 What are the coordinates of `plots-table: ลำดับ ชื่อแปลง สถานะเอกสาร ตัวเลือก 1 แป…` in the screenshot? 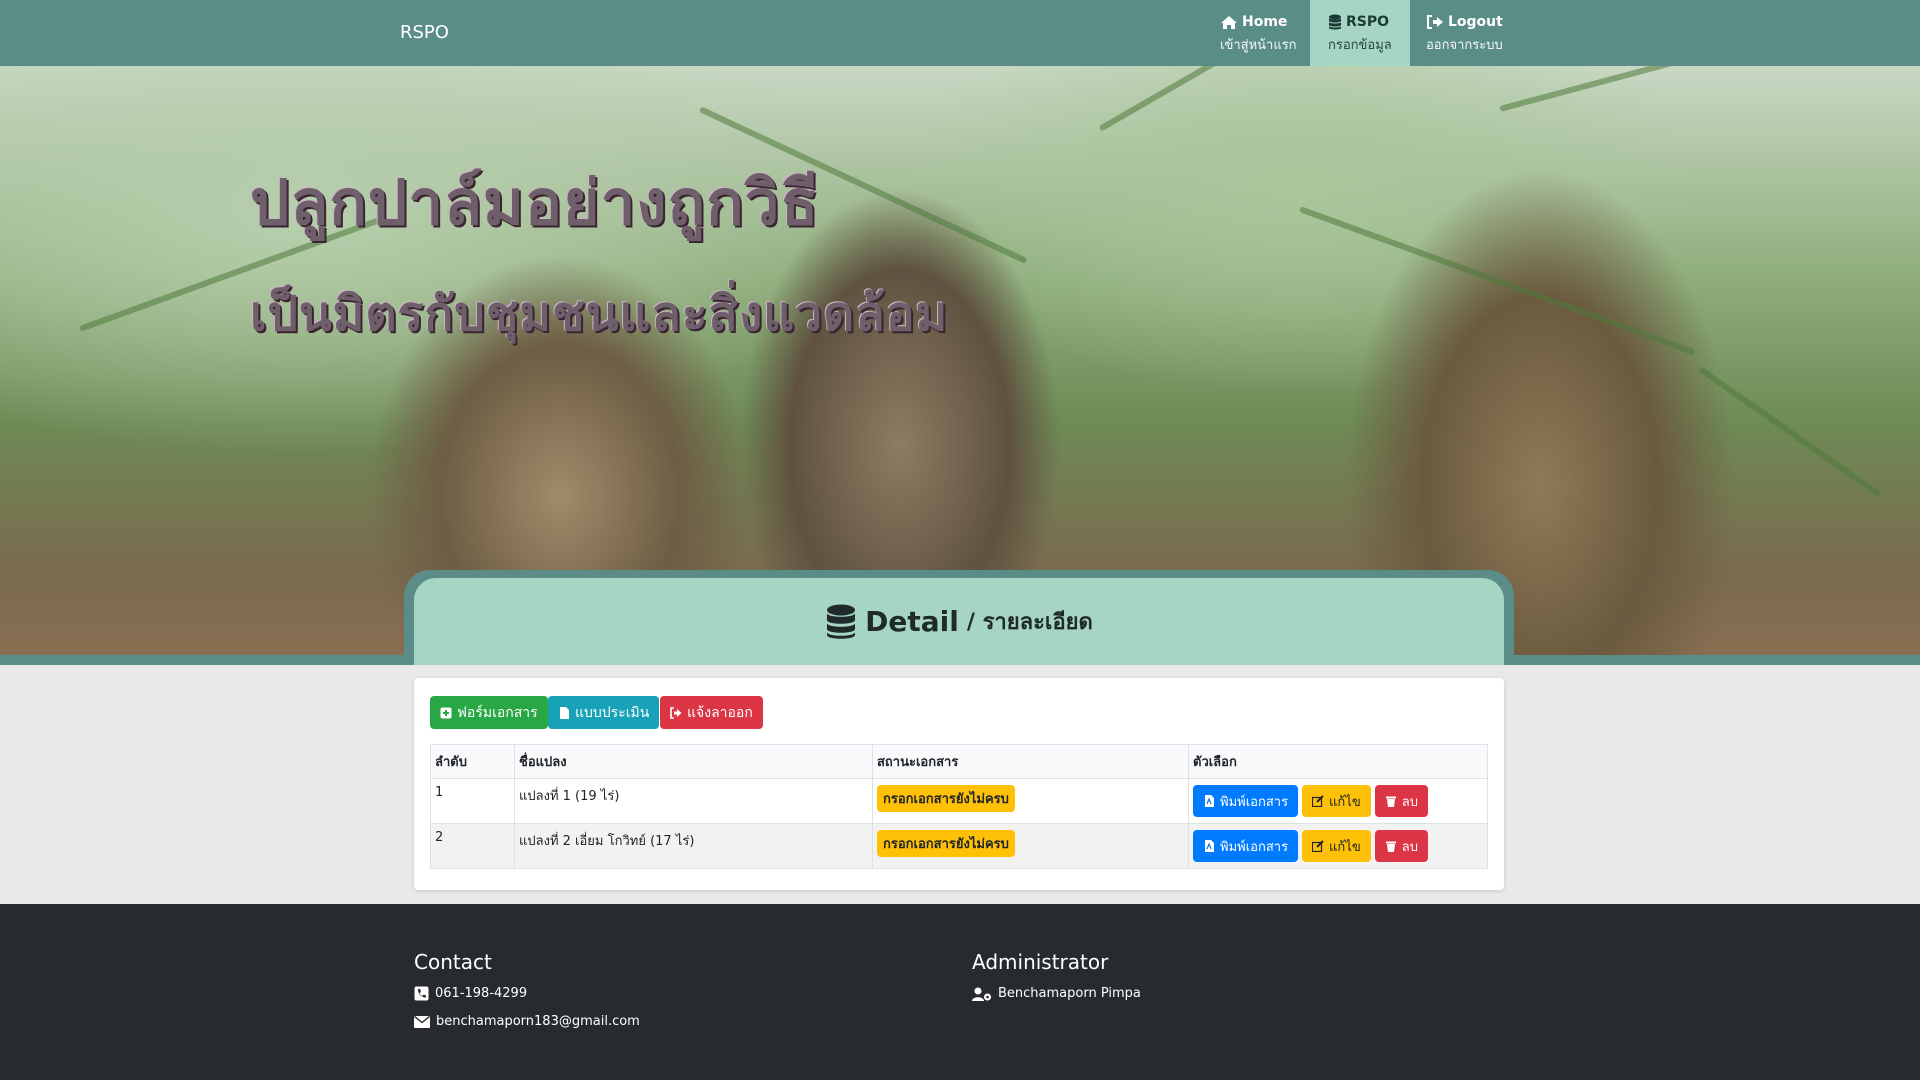 It's located at (959, 806).